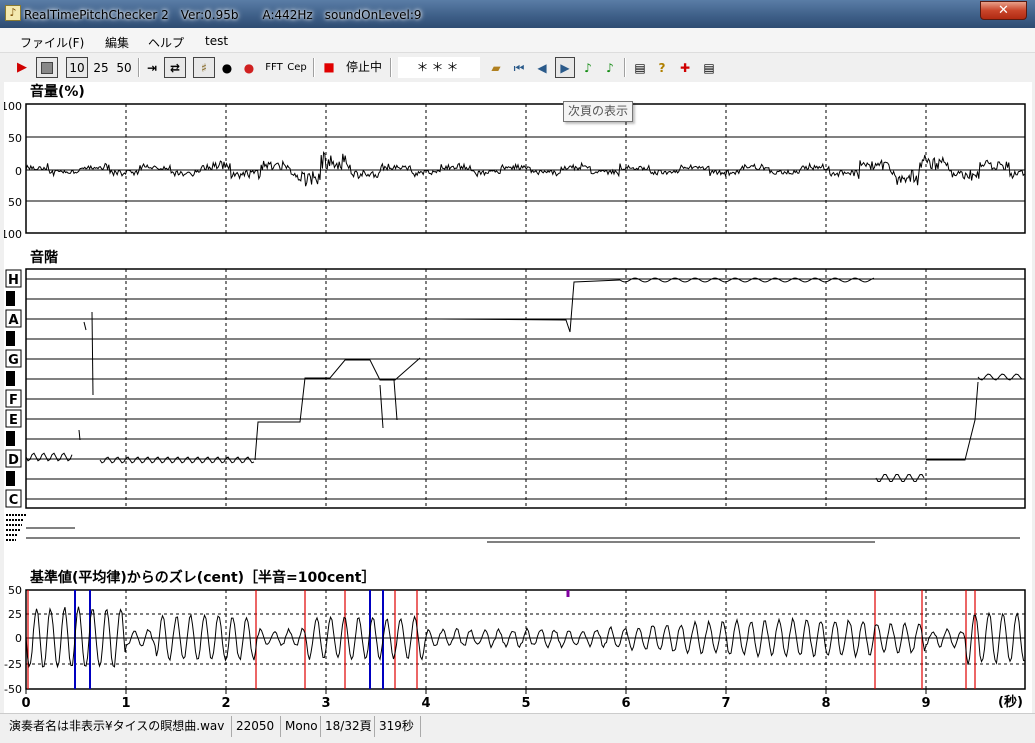 This screenshot has width=1035, height=743. I want to click on x-tick-label: 5, so click(525, 703).